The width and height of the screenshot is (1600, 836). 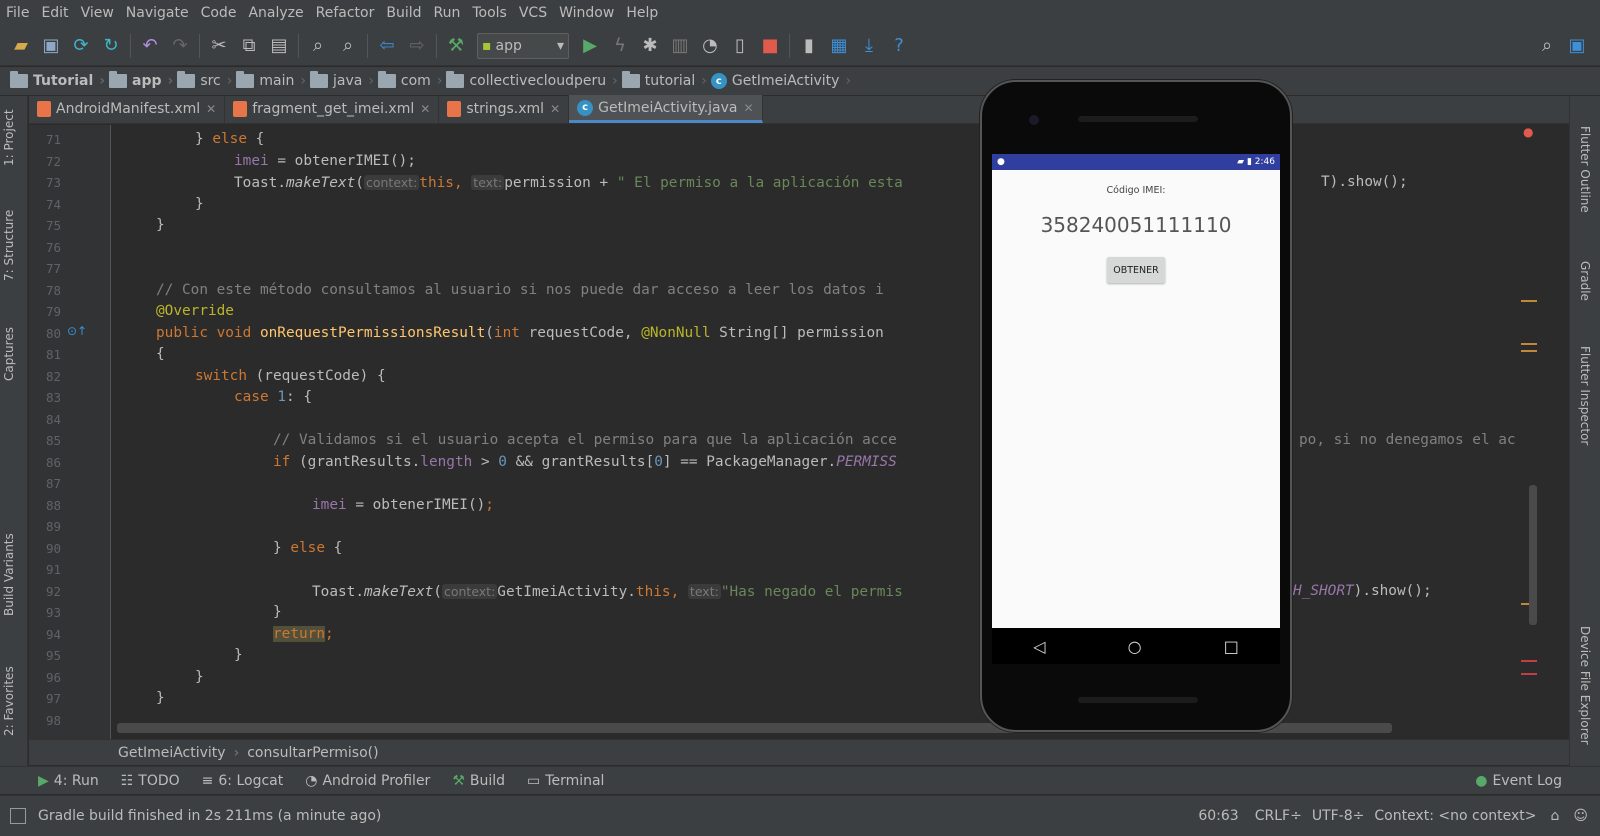 What do you see at coordinates (348, 46) in the screenshot?
I see `replace-icon: ⌕` at bounding box center [348, 46].